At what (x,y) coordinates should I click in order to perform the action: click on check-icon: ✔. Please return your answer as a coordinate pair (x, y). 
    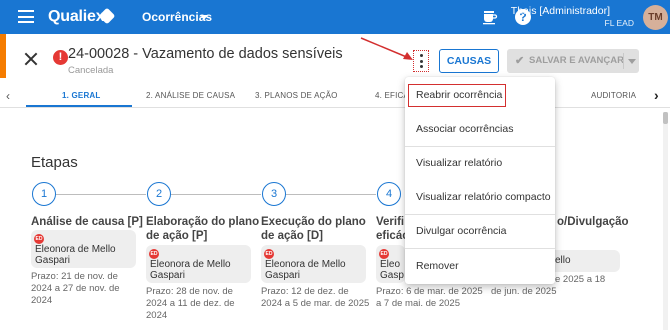
    Looking at the image, I should click on (520, 61).